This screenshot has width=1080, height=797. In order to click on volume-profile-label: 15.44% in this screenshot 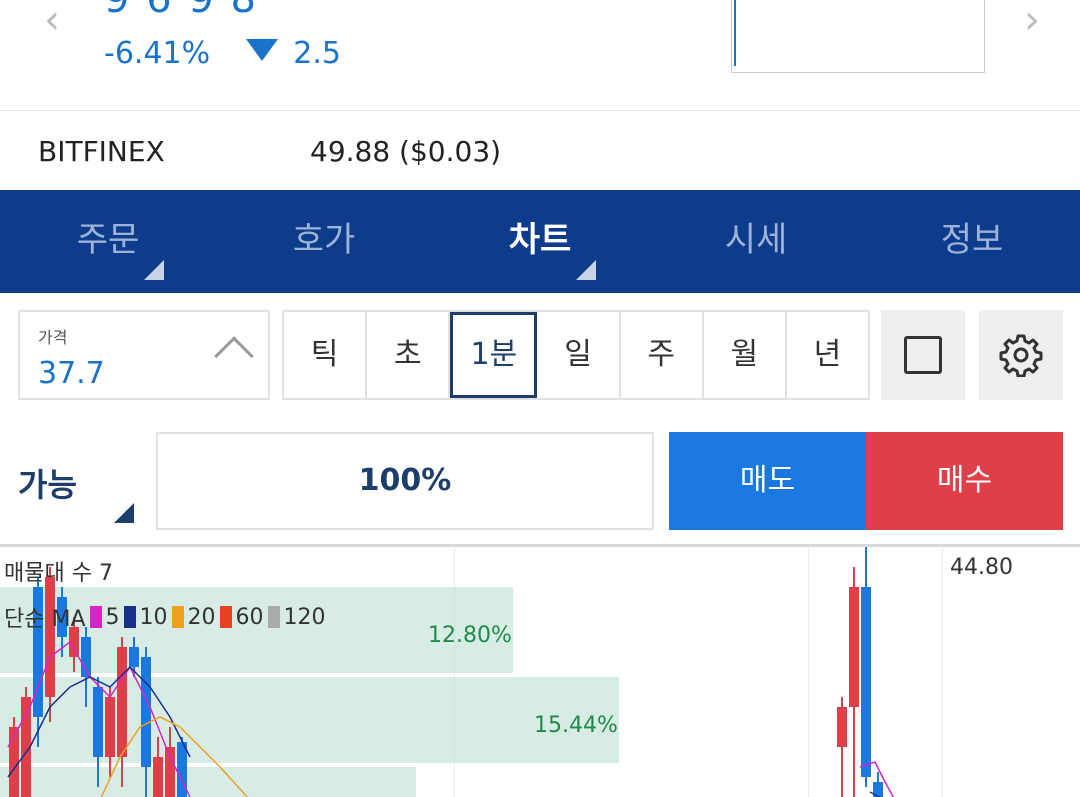, I will do `click(576, 725)`.